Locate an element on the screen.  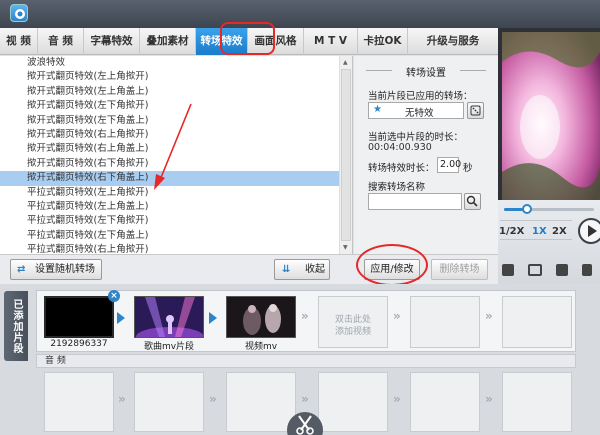
preview-image is located at coordinates (551, 116).